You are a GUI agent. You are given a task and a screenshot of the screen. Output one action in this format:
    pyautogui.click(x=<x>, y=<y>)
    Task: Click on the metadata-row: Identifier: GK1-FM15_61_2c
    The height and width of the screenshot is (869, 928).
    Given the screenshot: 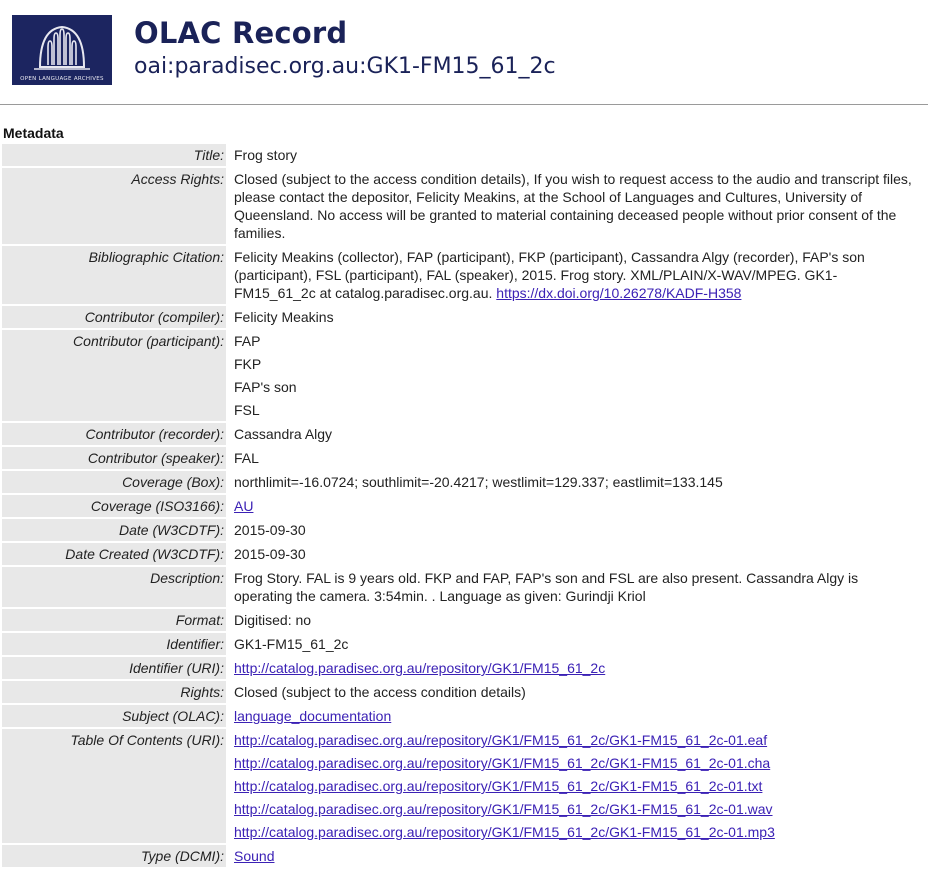 What is the action you would take?
    pyautogui.click(x=464, y=644)
    